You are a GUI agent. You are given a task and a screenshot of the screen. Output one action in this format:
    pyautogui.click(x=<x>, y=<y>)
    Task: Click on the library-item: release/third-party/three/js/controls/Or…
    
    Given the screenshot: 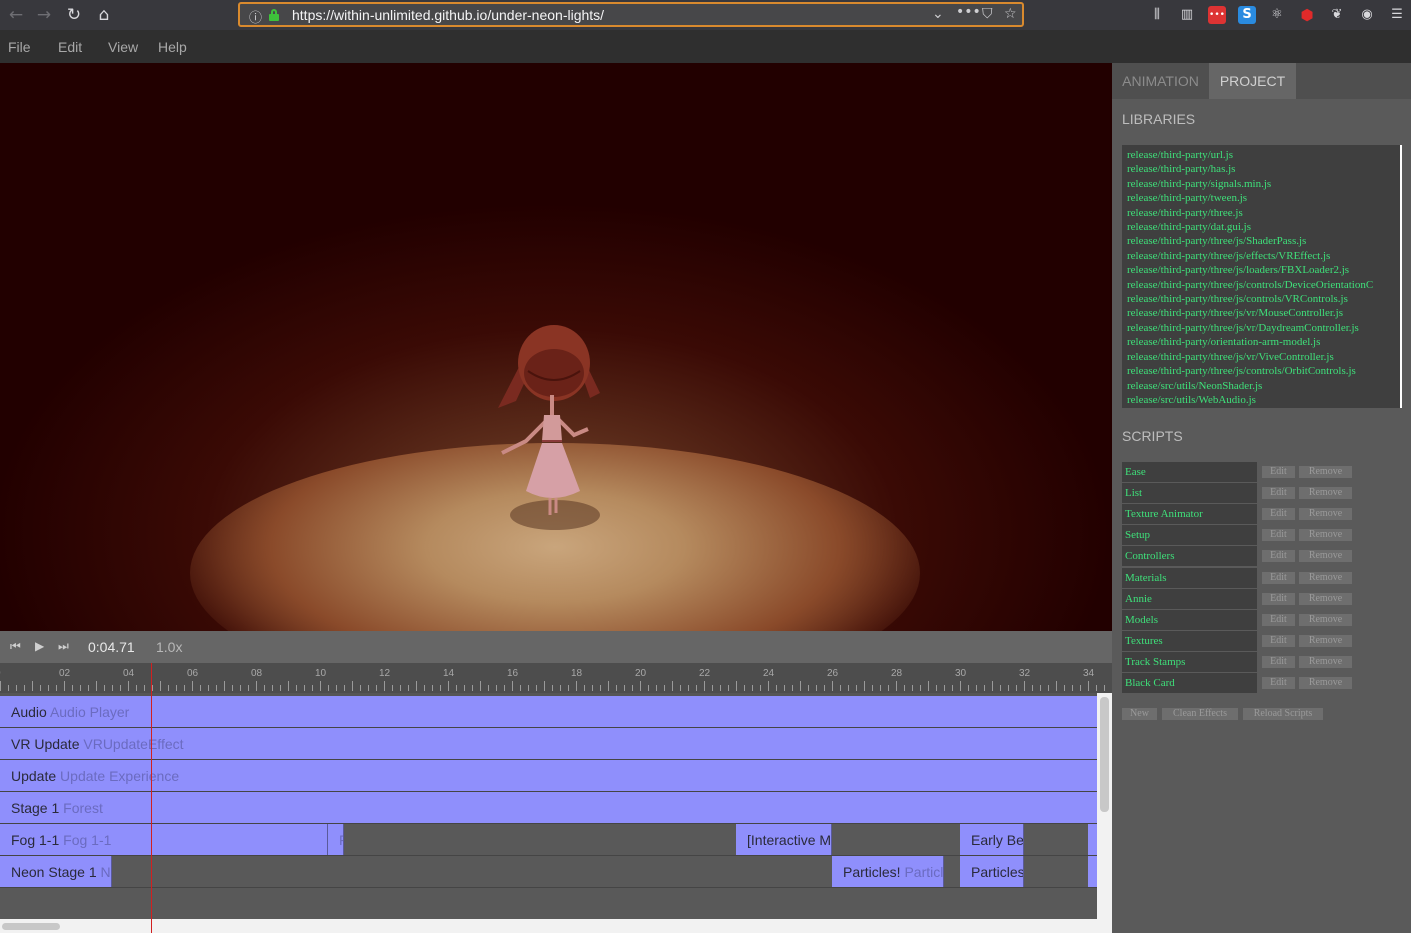 What is the action you would take?
    pyautogui.click(x=1264, y=371)
    